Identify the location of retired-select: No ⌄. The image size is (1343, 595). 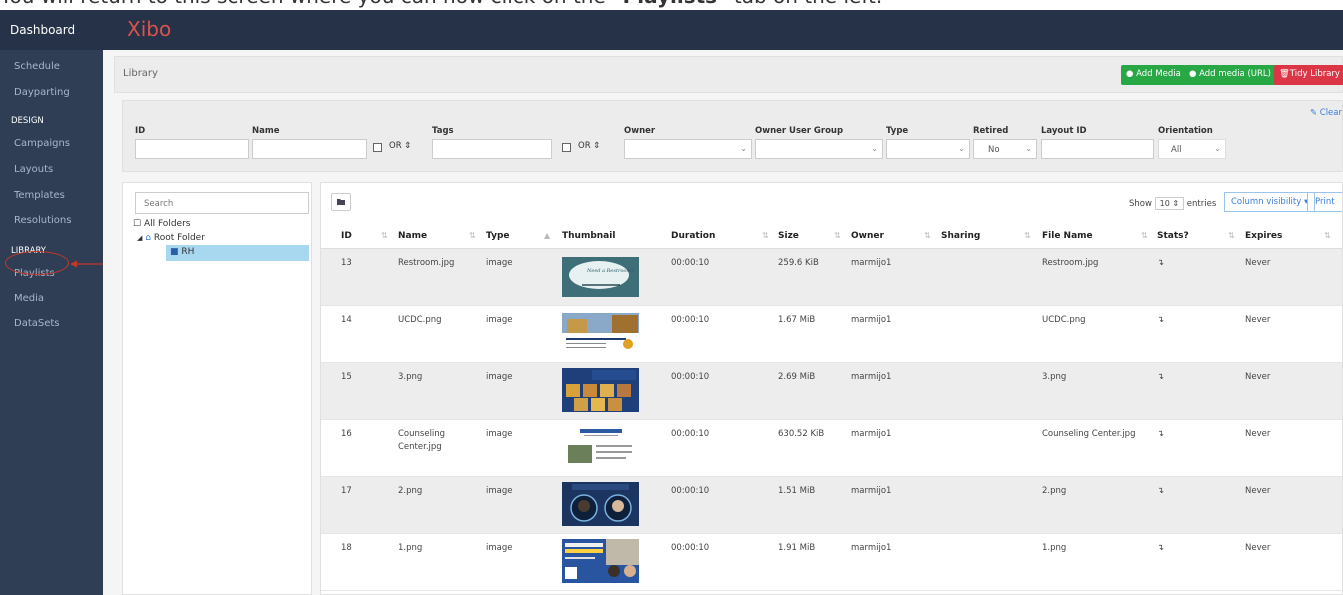
(1005, 149).